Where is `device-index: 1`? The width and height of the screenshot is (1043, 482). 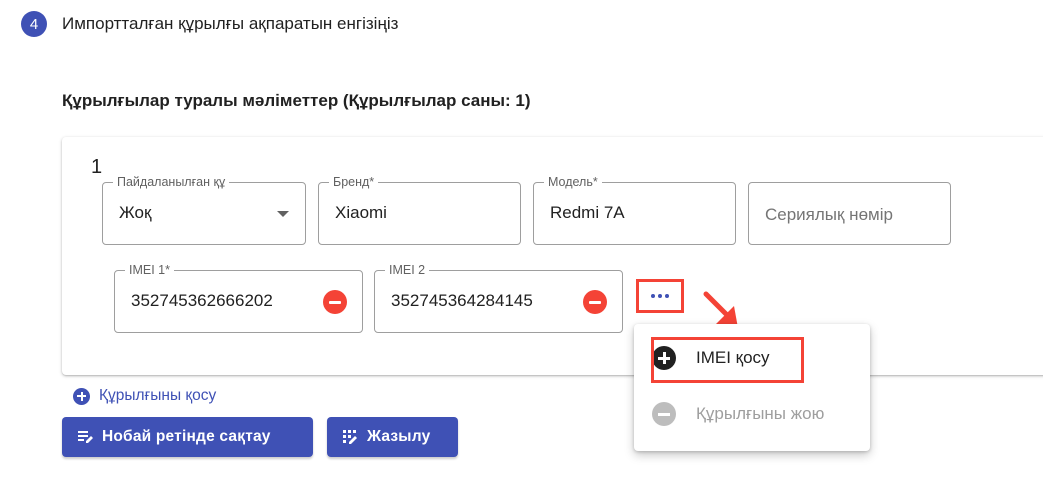 device-index: 1 is located at coordinates (97, 167).